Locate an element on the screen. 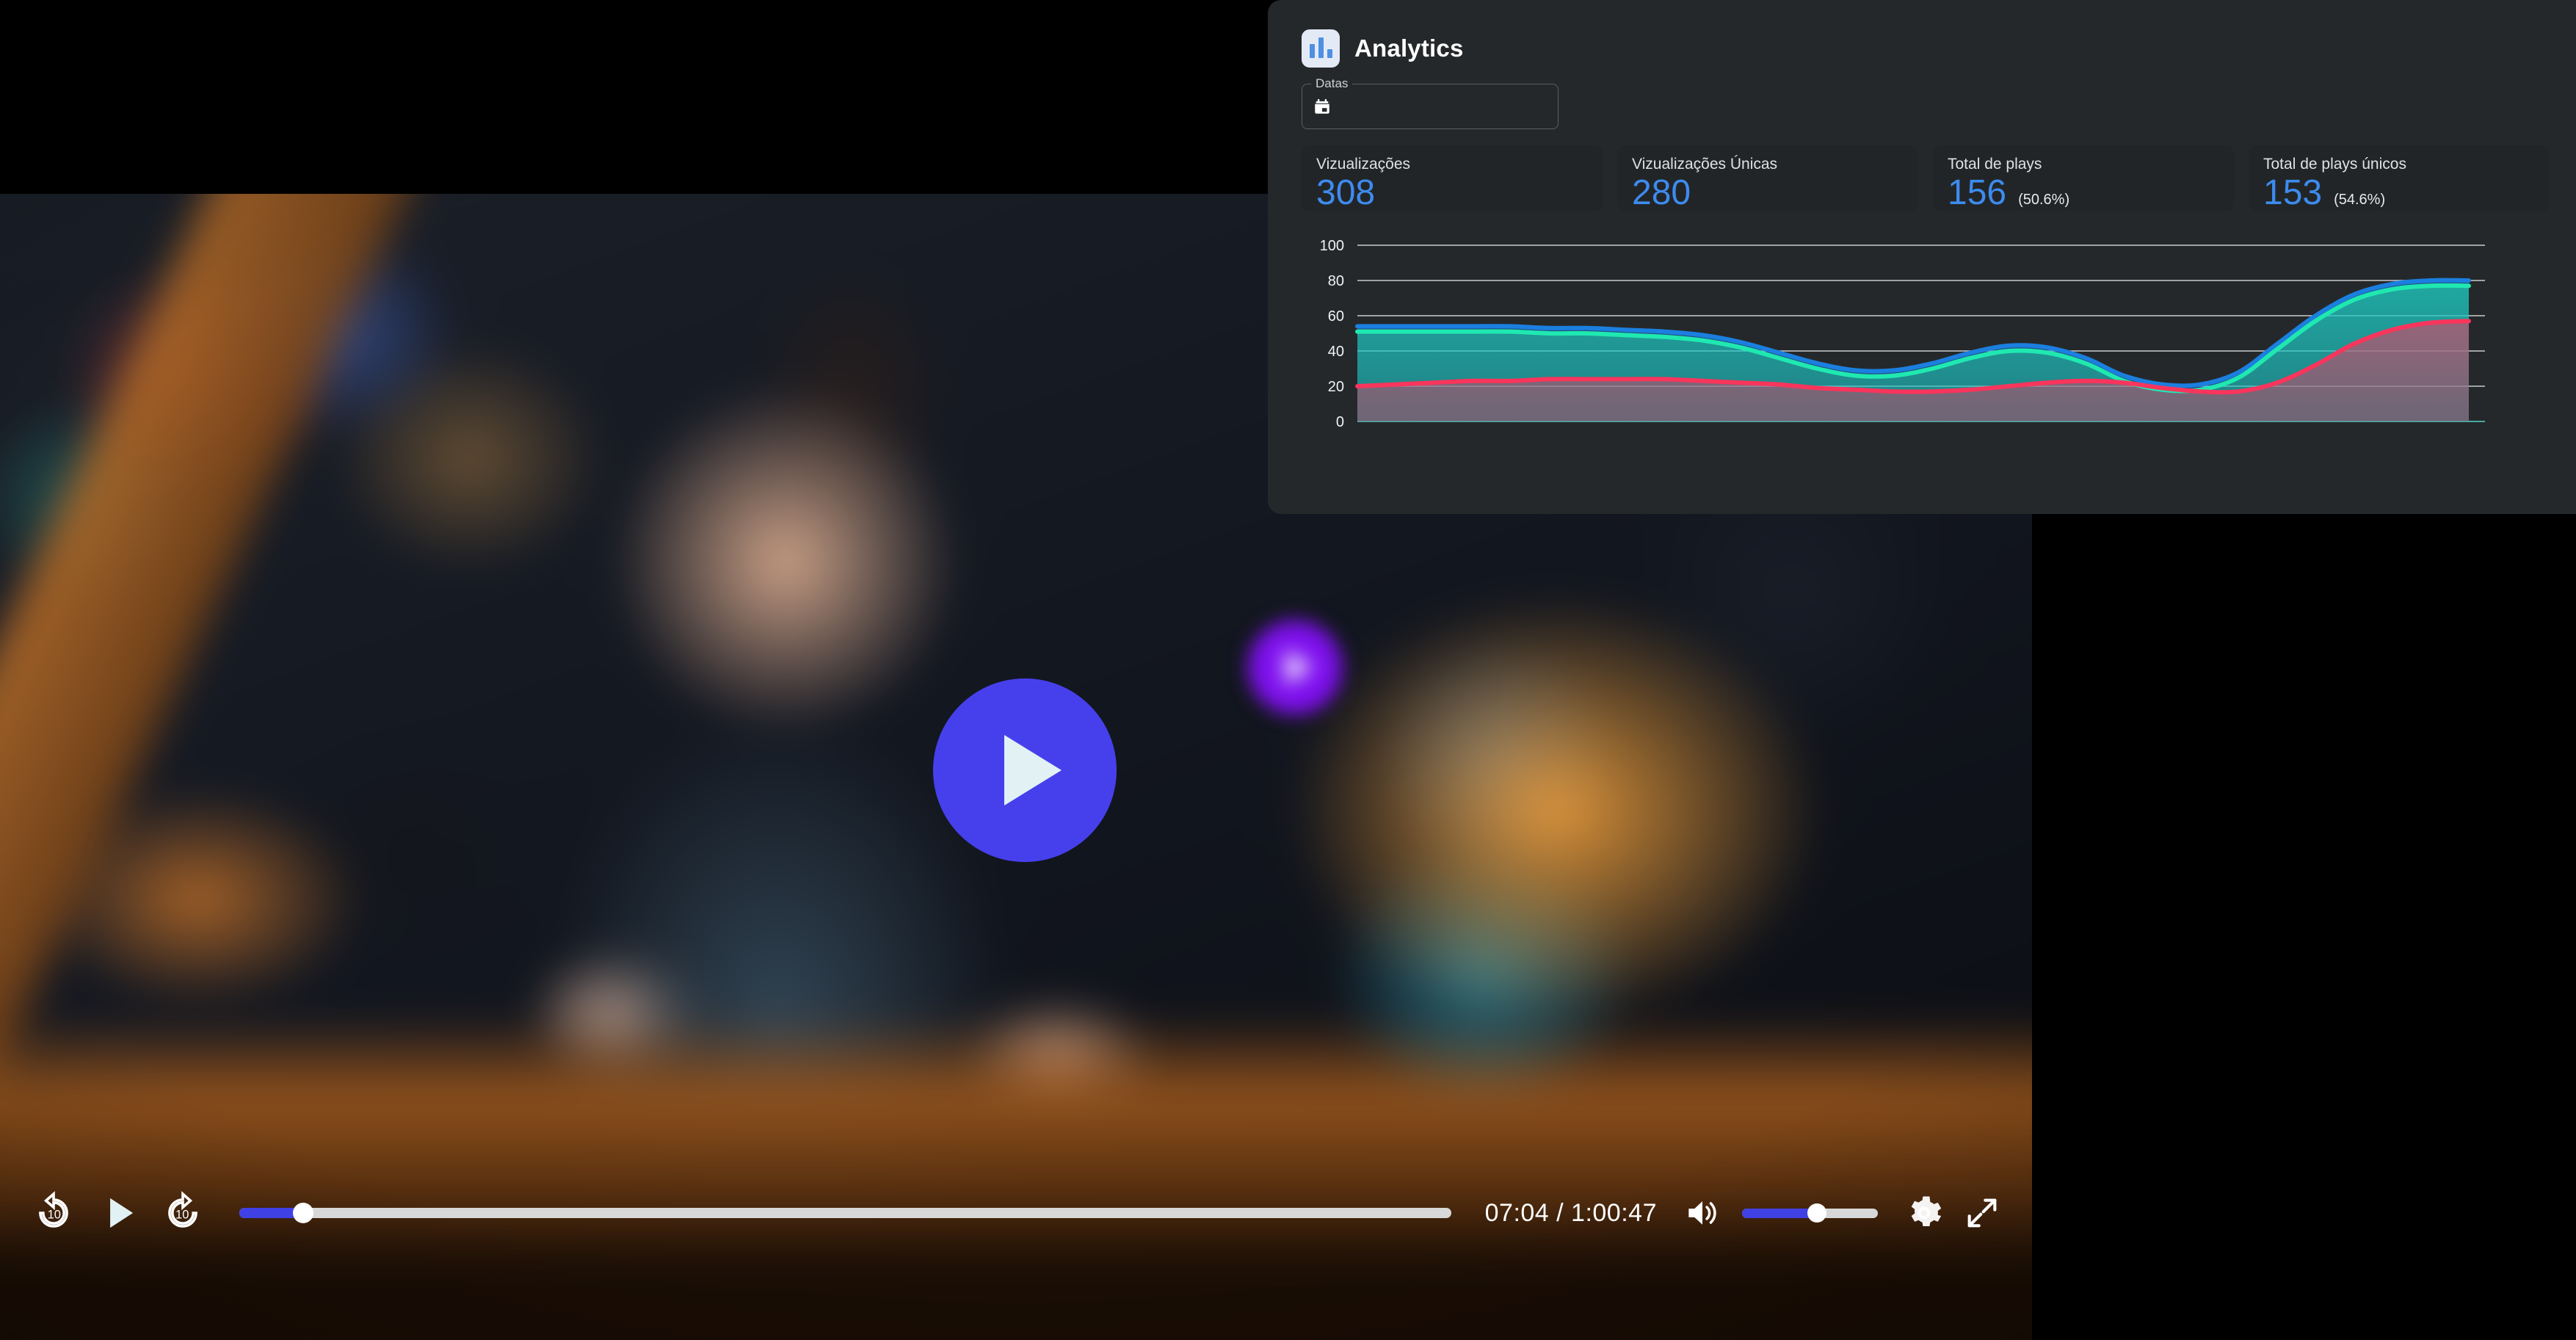  player-control-bar: 10 10 07:04 / 1:00:47 is located at coordinates (1016, 1213).